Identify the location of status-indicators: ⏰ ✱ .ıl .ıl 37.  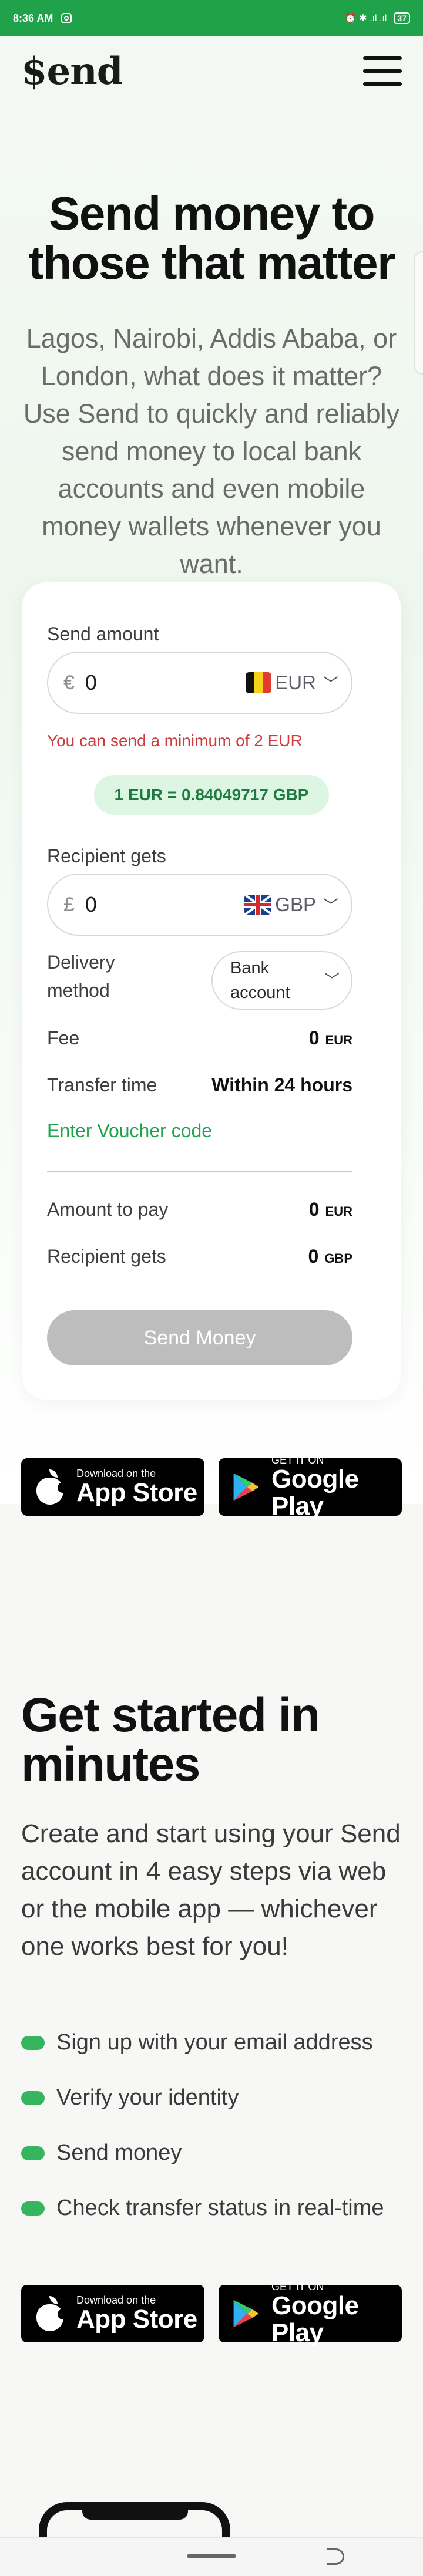
(377, 18).